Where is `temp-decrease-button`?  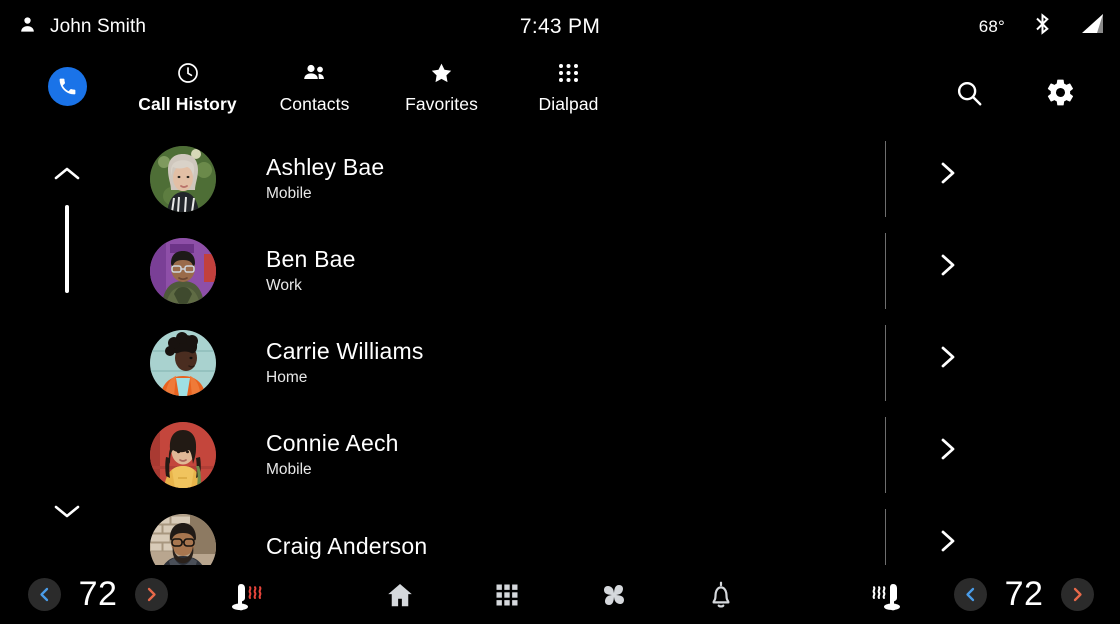 temp-decrease-button is located at coordinates (970, 594).